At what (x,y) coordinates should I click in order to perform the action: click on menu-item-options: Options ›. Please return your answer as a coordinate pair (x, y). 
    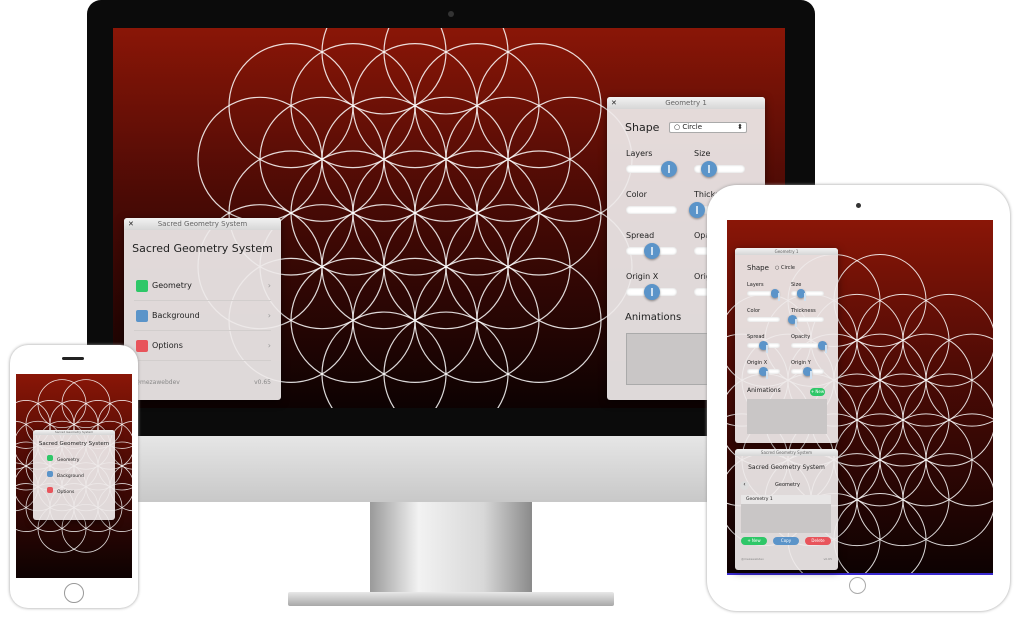
    Looking at the image, I should click on (202, 346).